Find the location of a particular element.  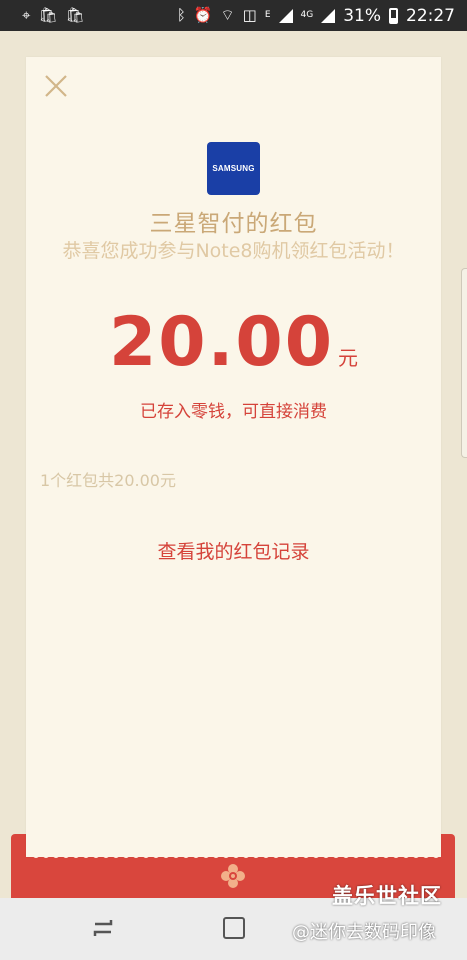

status-left-icons: ⌖ 🛍︎ 🛍︎ is located at coordinates (53, 15).